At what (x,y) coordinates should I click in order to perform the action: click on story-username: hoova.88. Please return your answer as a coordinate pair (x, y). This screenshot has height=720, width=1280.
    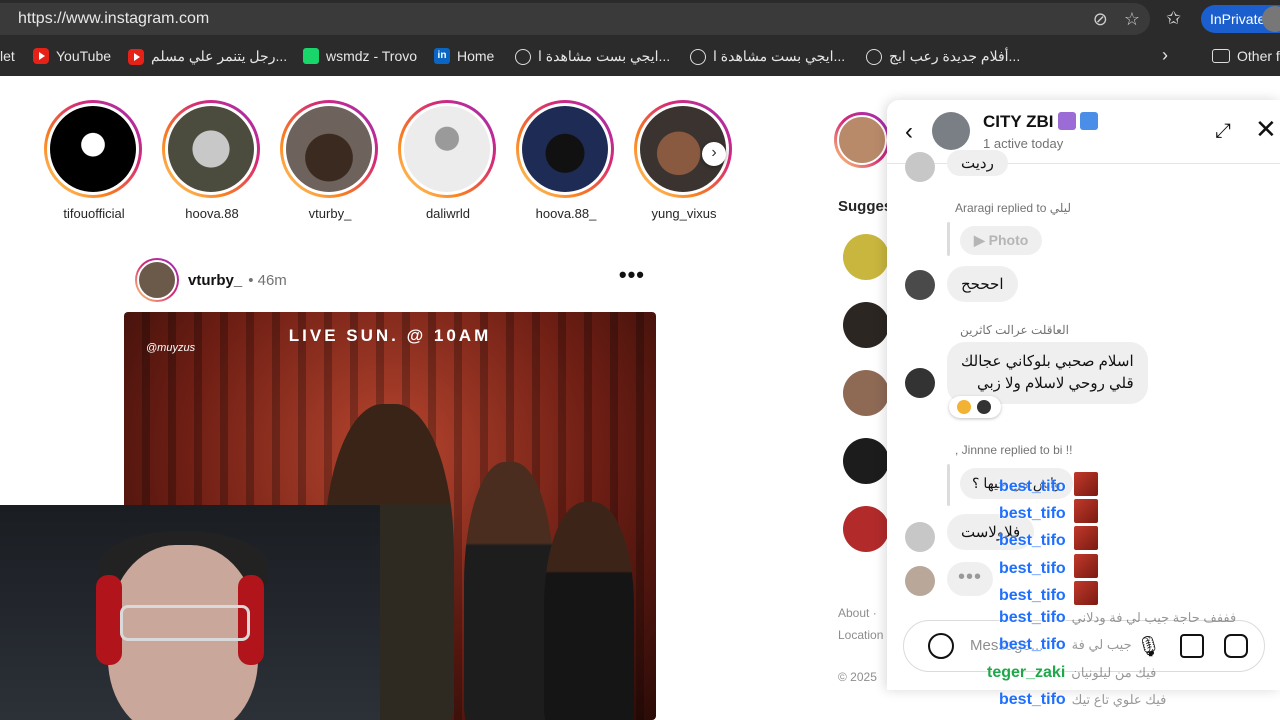
    Looking at the image, I should click on (212, 213).